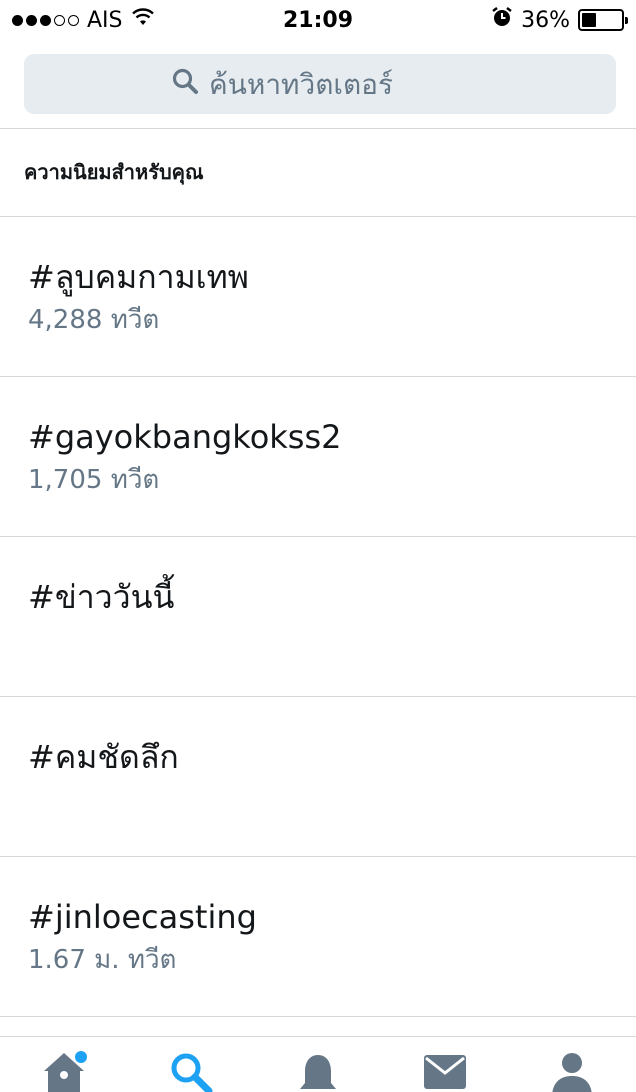  I want to click on tab-profile, so click(572, 1064).